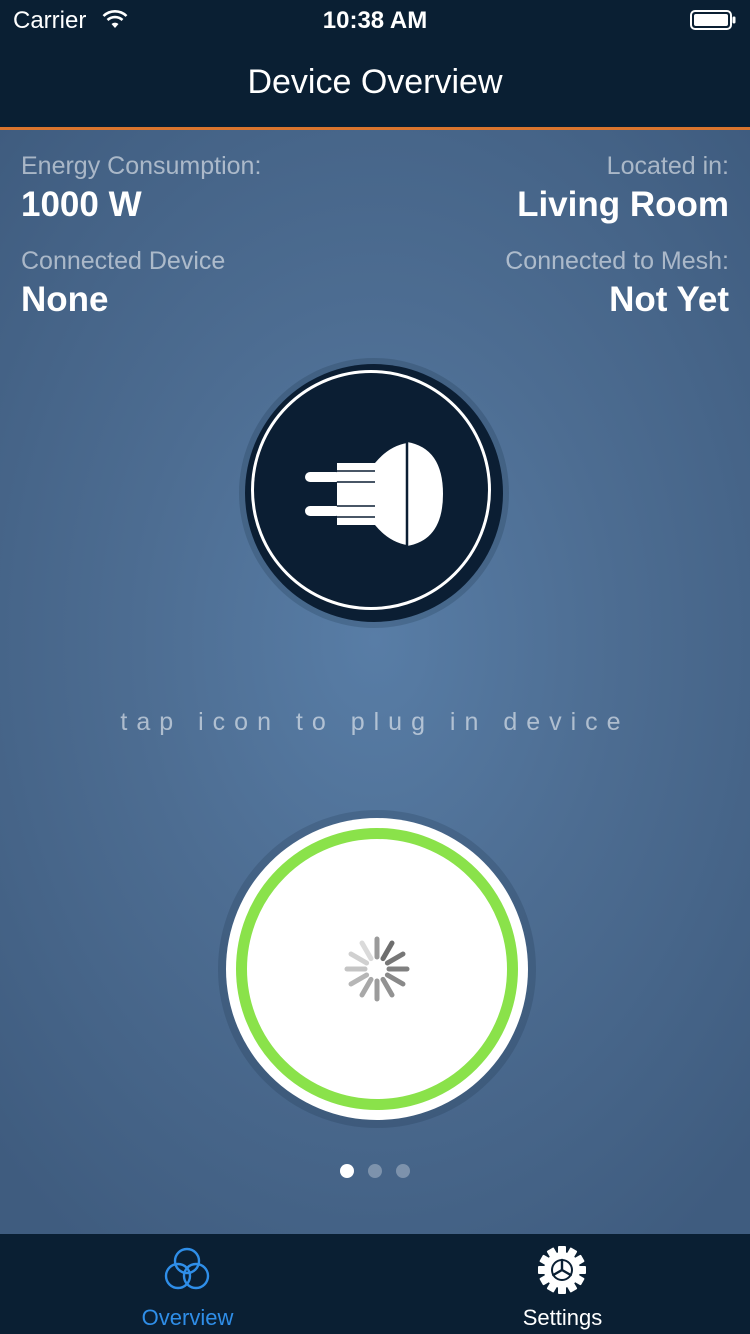 Image resolution: width=750 pixels, height=1334 pixels. I want to click on energy-consumption-value: 1000 W, so click(81, 204).